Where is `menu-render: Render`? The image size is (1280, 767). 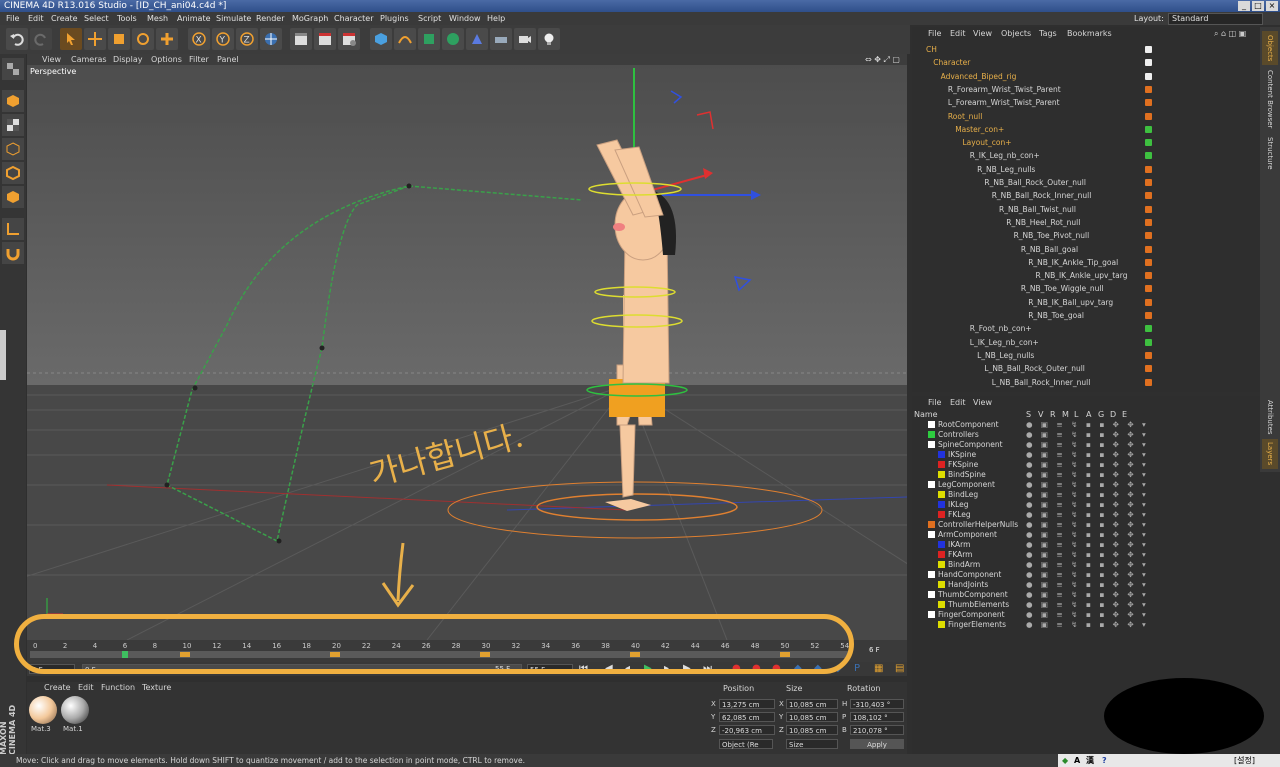 menu-render: Render is located at coordinates (270, 18).